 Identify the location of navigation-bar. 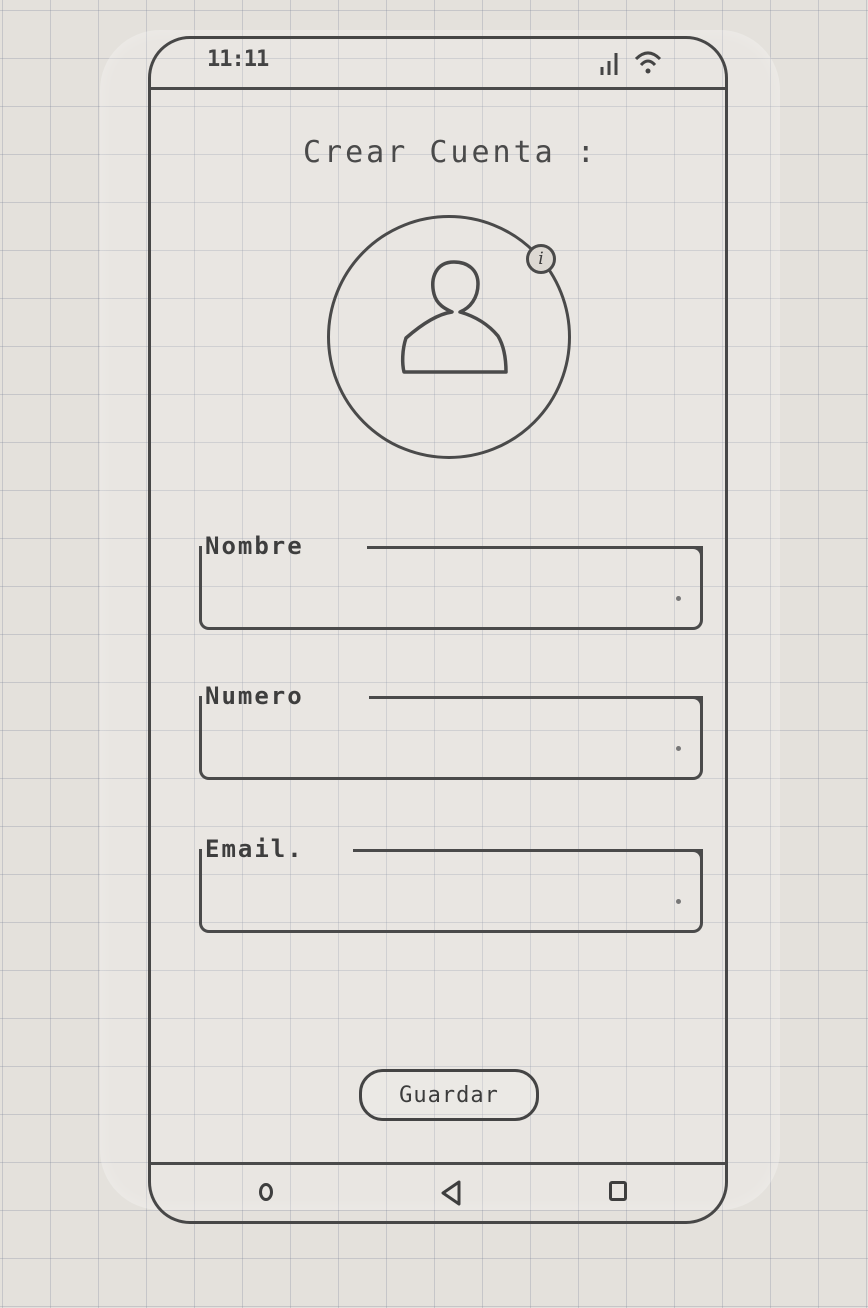
(438, 1191).